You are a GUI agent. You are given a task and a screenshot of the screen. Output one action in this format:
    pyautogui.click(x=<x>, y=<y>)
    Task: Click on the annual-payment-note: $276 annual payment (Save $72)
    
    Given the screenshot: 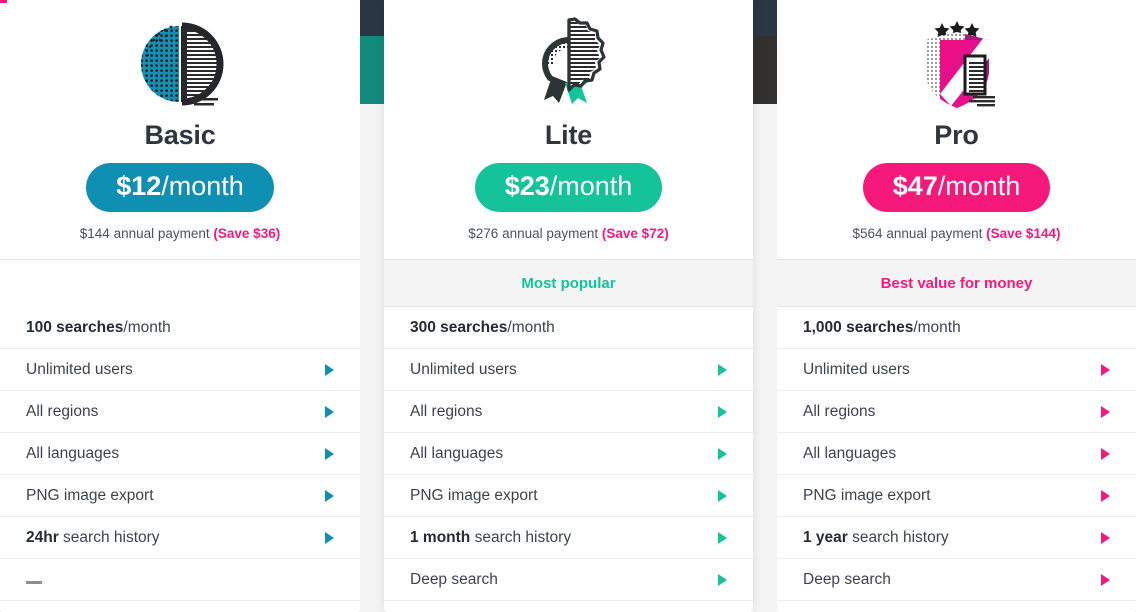 What is the action you would take?
    pyautogui.click(x=568, y=233)
    